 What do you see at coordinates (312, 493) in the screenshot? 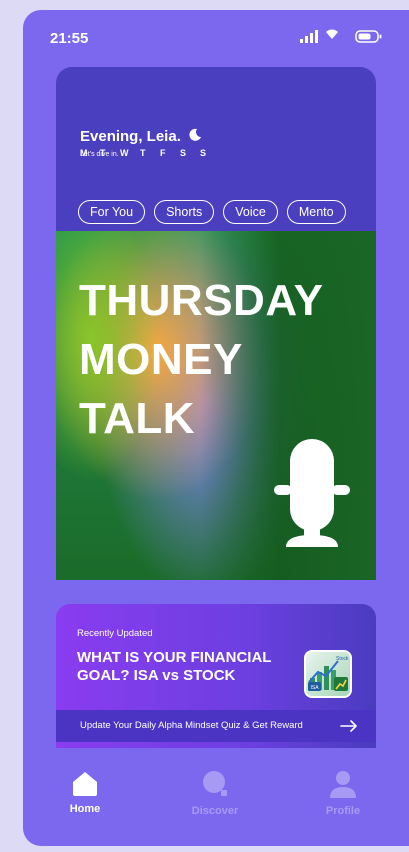
I see `microphone-icon` at bounding box center [312, 493].